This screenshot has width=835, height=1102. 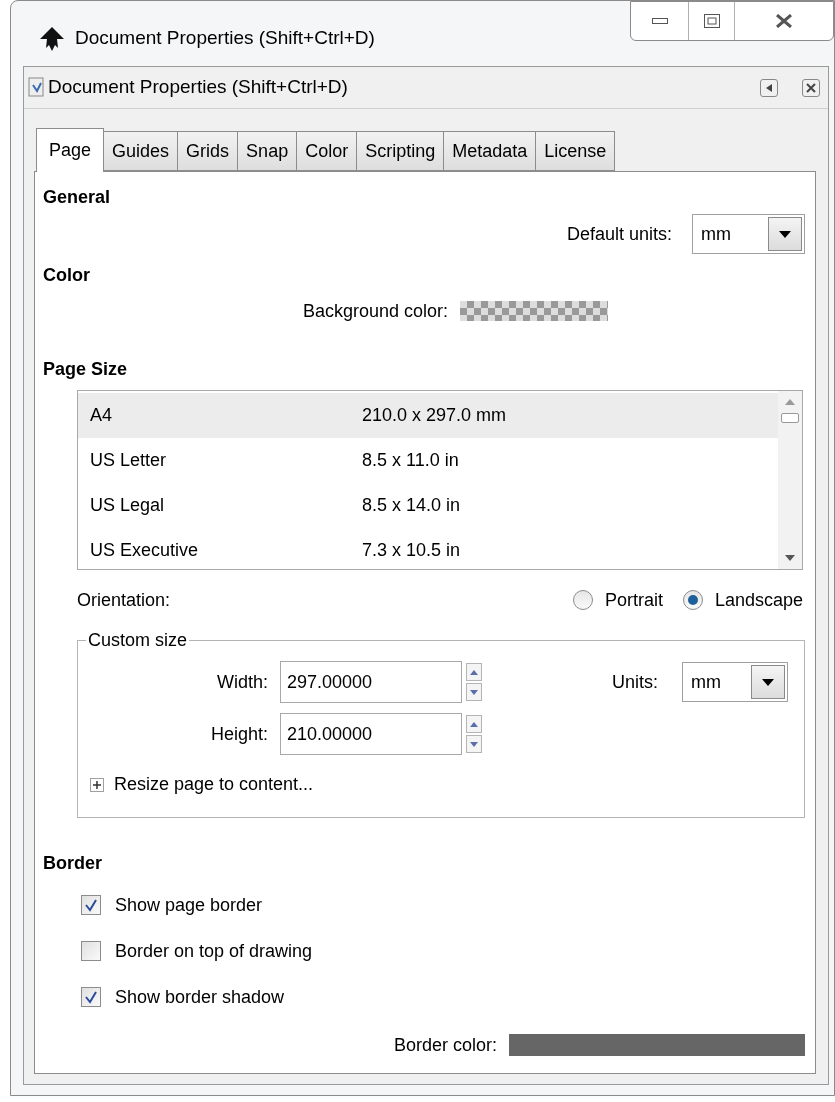 I want to click on scrollbar, so click(x=790, y=480).